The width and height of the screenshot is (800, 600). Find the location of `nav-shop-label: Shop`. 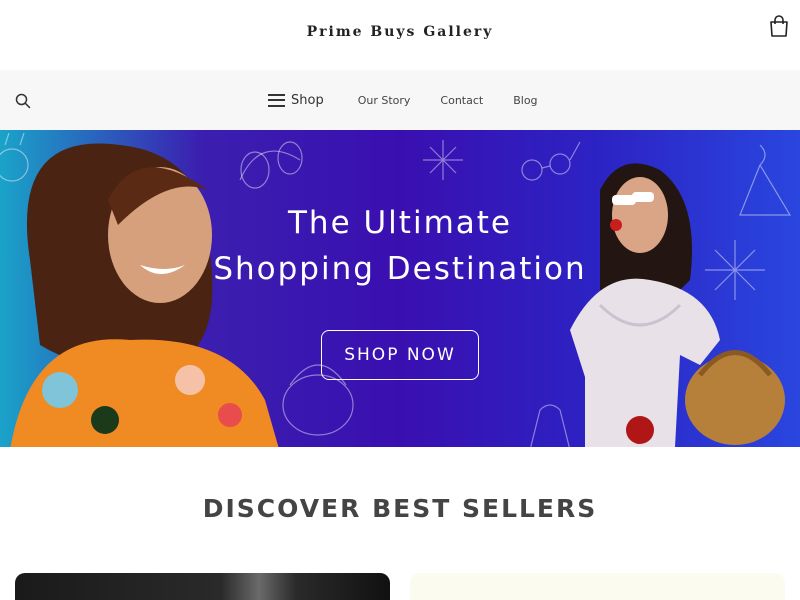

nav-shop-label: Shop is located at coordinates (307, 100).